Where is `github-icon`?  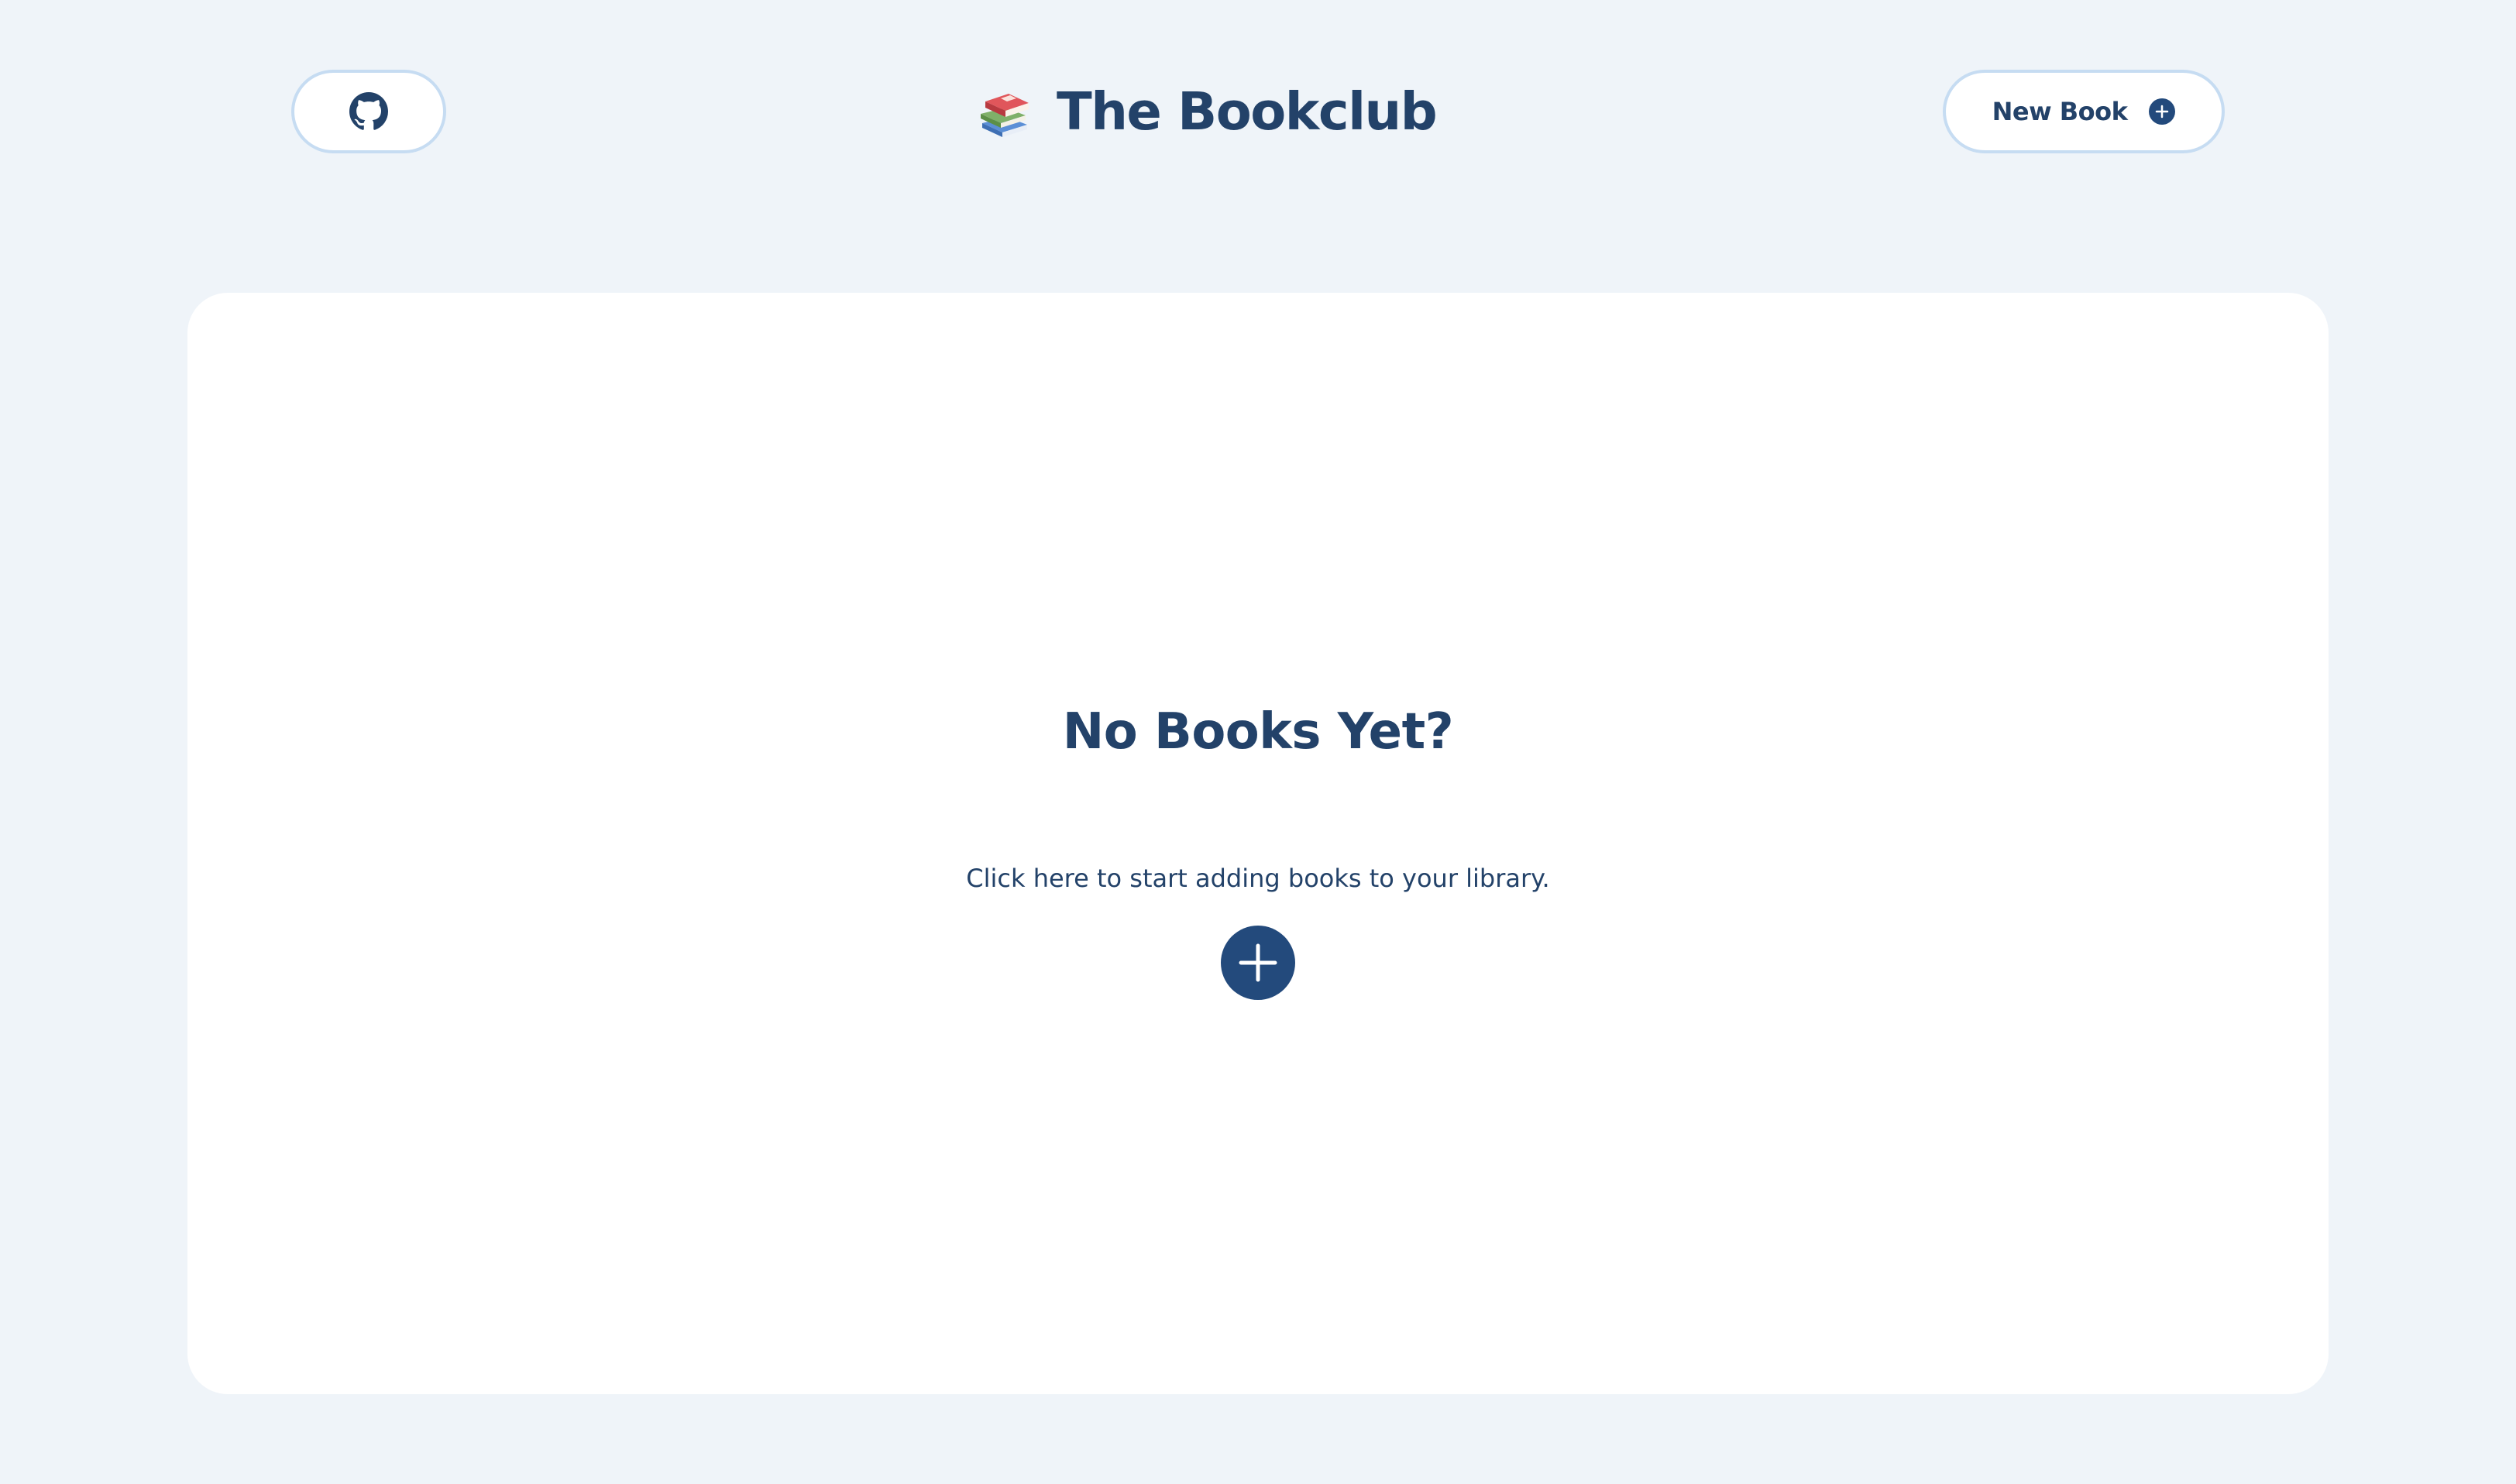 github-icon is located at coordinates (368, 111).